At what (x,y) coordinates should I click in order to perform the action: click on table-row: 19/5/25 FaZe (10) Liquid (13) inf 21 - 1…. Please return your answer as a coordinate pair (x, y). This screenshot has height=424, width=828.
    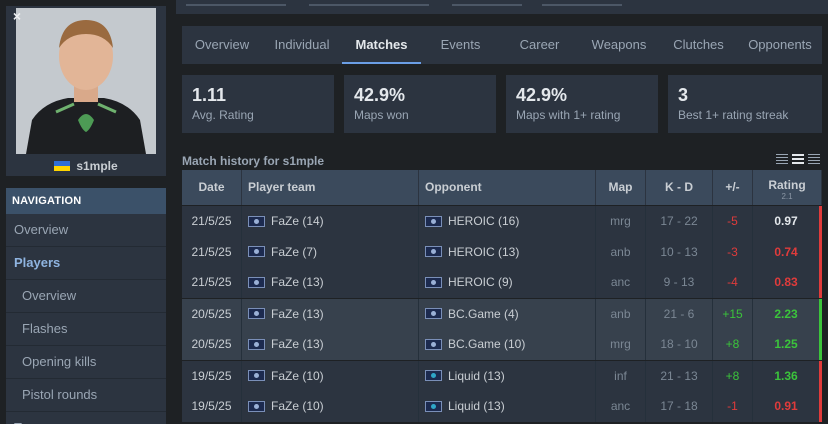
    Looking at the image, I should click on (502, 375).